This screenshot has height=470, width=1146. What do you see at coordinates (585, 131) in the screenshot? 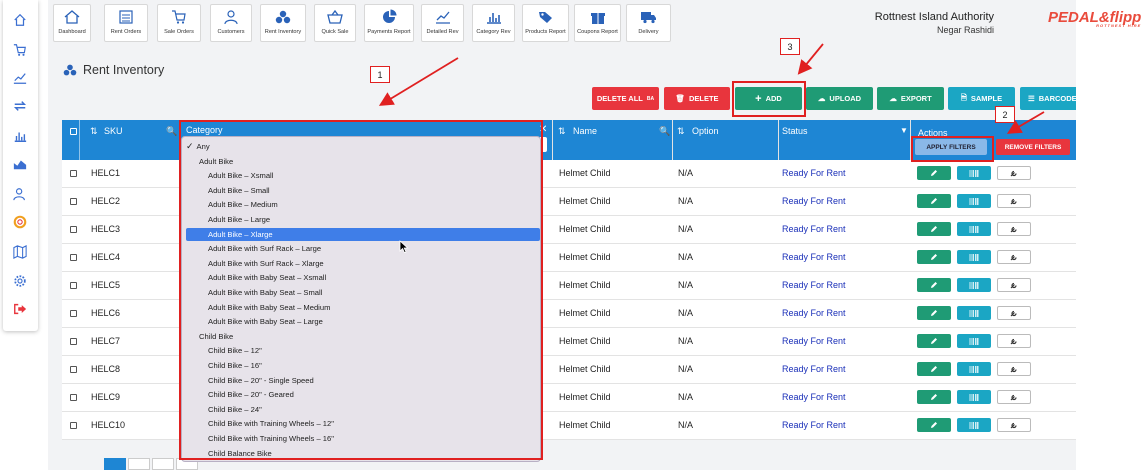
I see `header-name: Name` at bounding box center [585, 131].